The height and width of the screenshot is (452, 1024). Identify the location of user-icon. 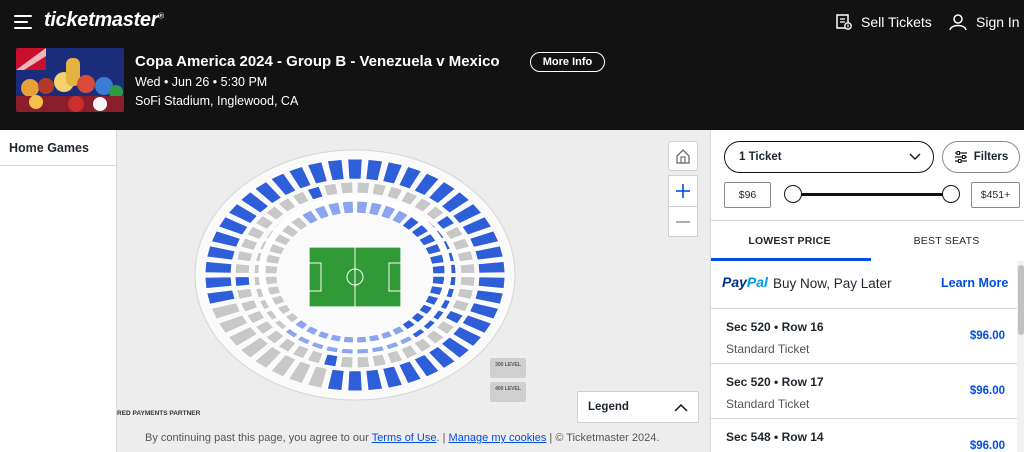
(958, 22).